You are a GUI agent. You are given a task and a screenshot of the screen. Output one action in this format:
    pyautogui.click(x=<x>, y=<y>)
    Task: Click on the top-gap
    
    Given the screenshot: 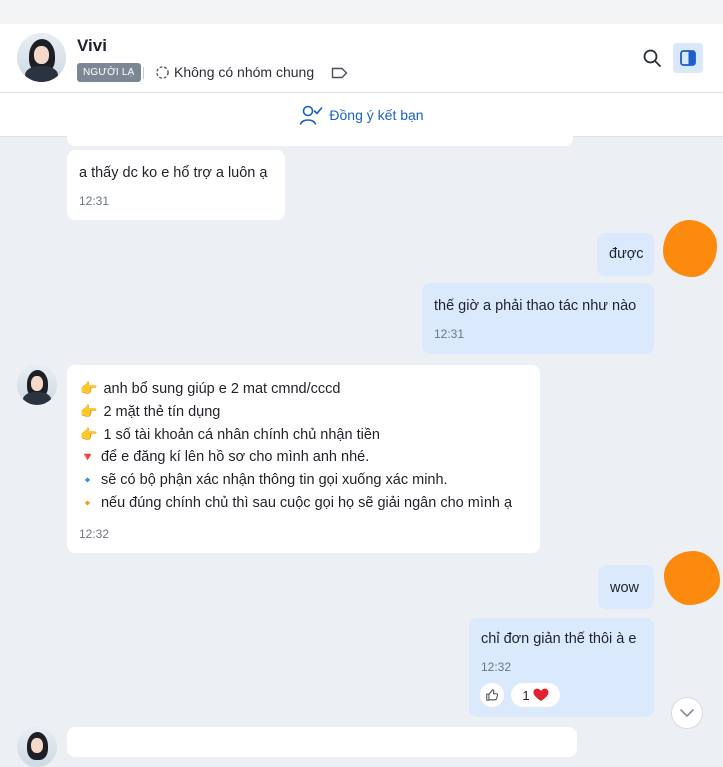 What is the action you would take?
    pyautogui.click(x=361, y=12)
    